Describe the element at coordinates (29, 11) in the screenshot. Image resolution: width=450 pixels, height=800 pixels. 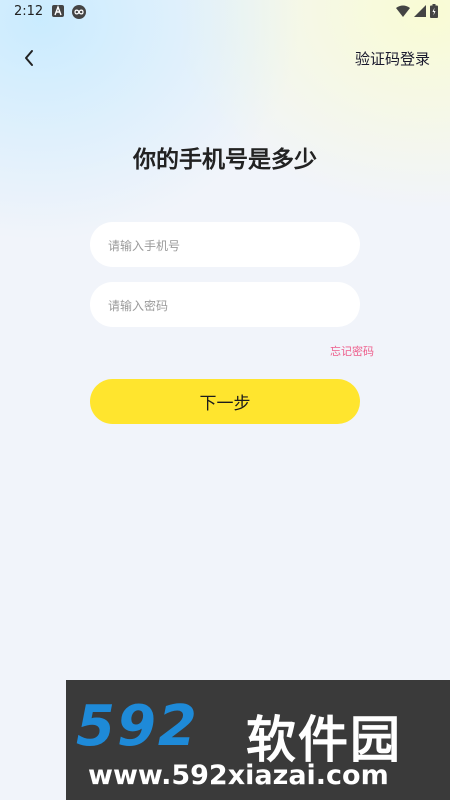
I see `status-time: 2:12` at that location.